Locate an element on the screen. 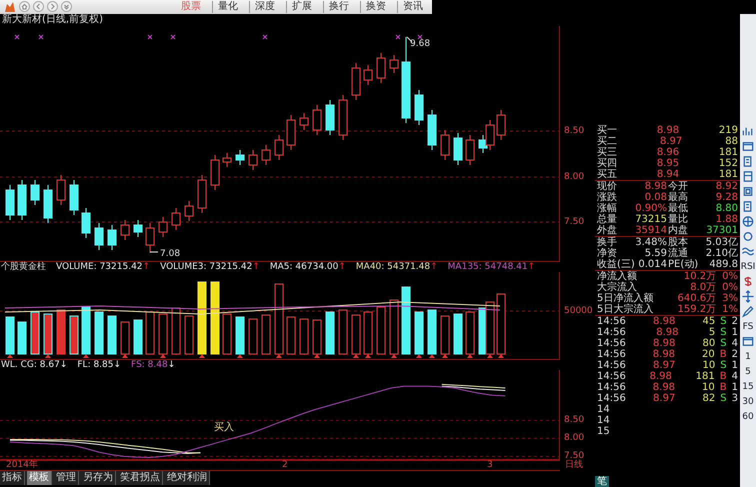  logo-icon is located at coordinates (10, 7).